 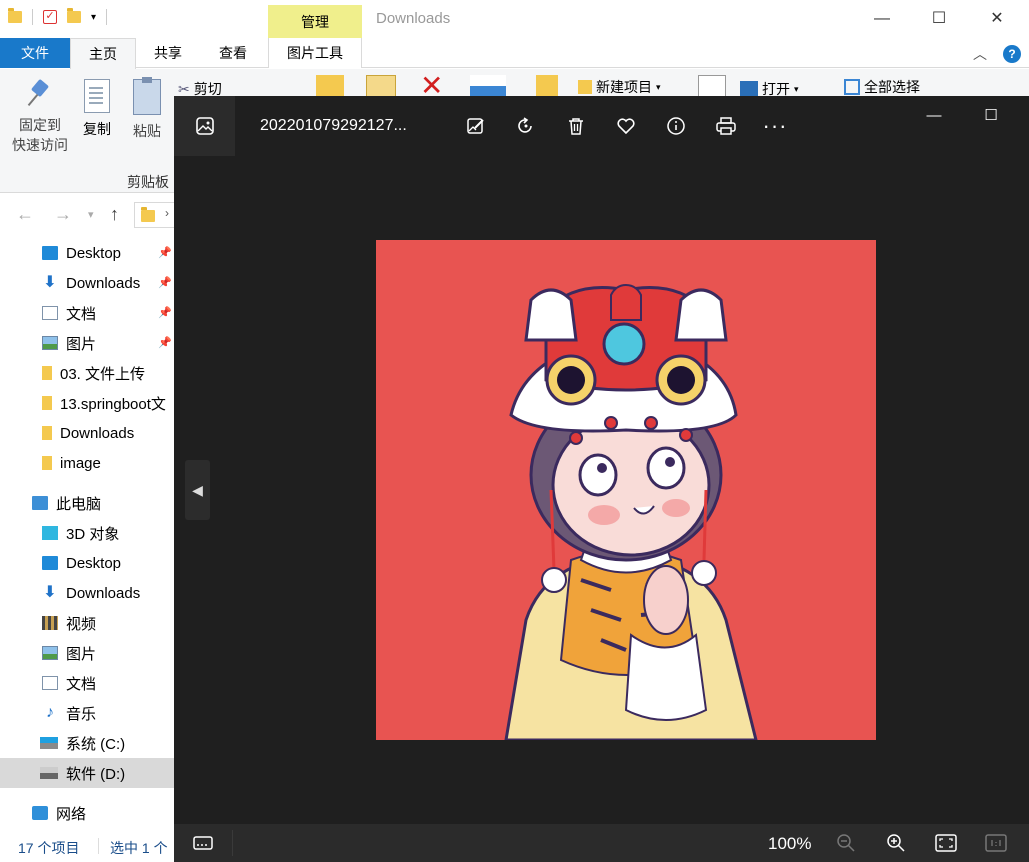 I want to click on zoom-out-button, so click(x=846, y=843).